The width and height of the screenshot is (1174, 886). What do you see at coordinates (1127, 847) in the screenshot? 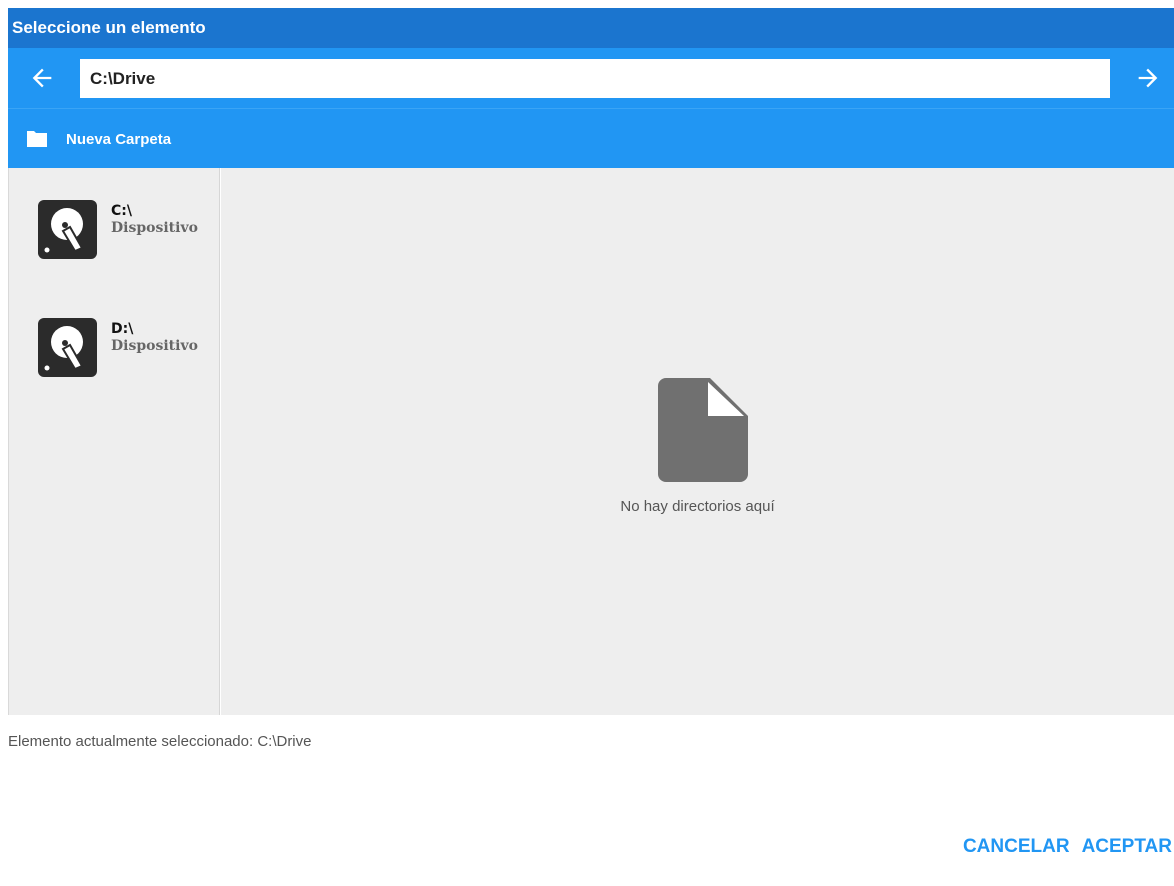
I see `accept-button: ACEPTAR` at bounding box center [1127, 847].